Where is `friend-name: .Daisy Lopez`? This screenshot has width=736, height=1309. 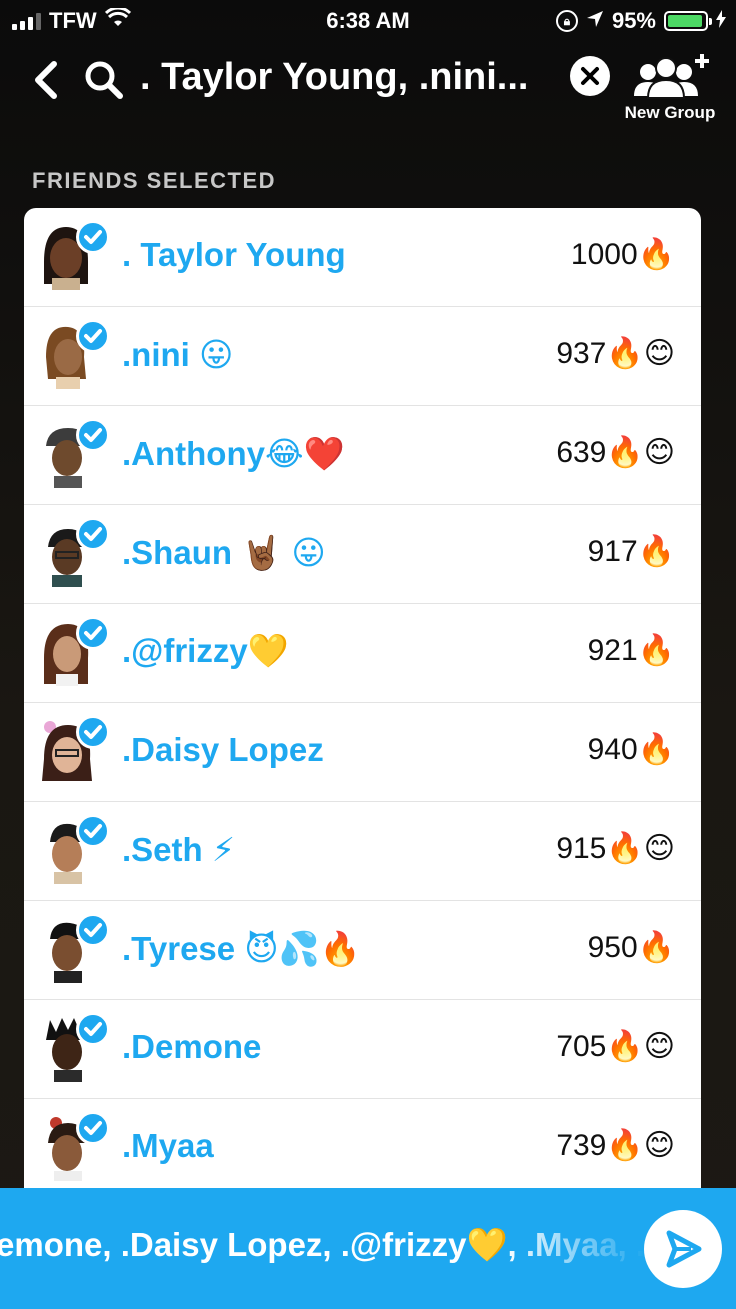 friend-name: .Daisy Lopez is located at coordinates (223, 749).